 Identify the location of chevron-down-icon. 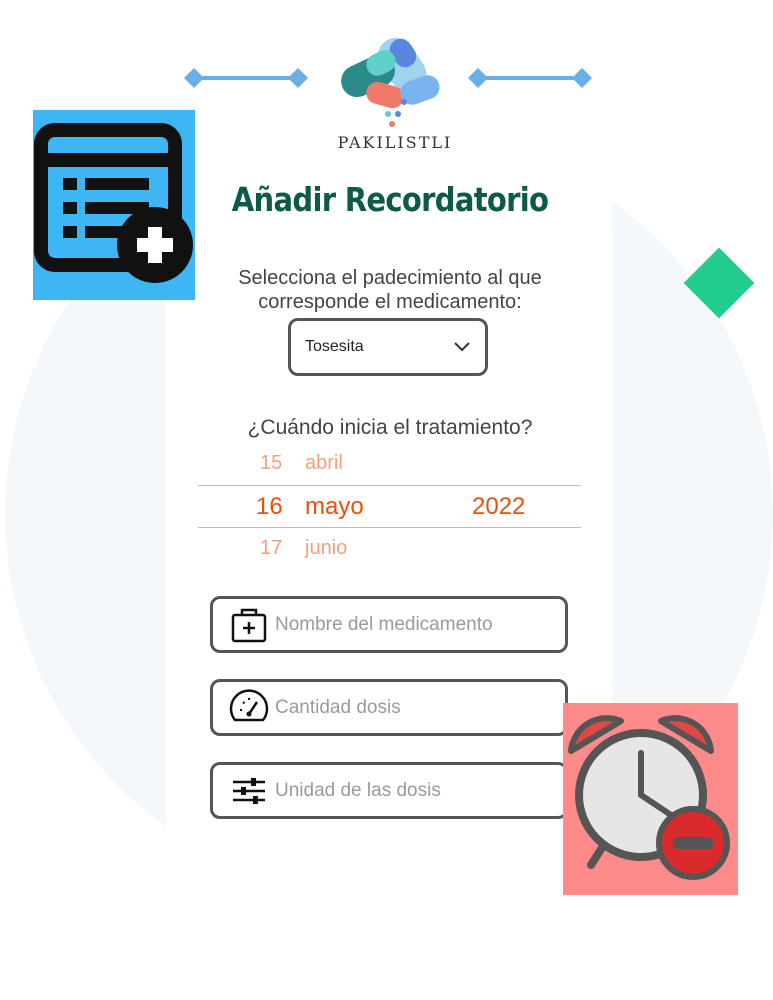
(462, 347).